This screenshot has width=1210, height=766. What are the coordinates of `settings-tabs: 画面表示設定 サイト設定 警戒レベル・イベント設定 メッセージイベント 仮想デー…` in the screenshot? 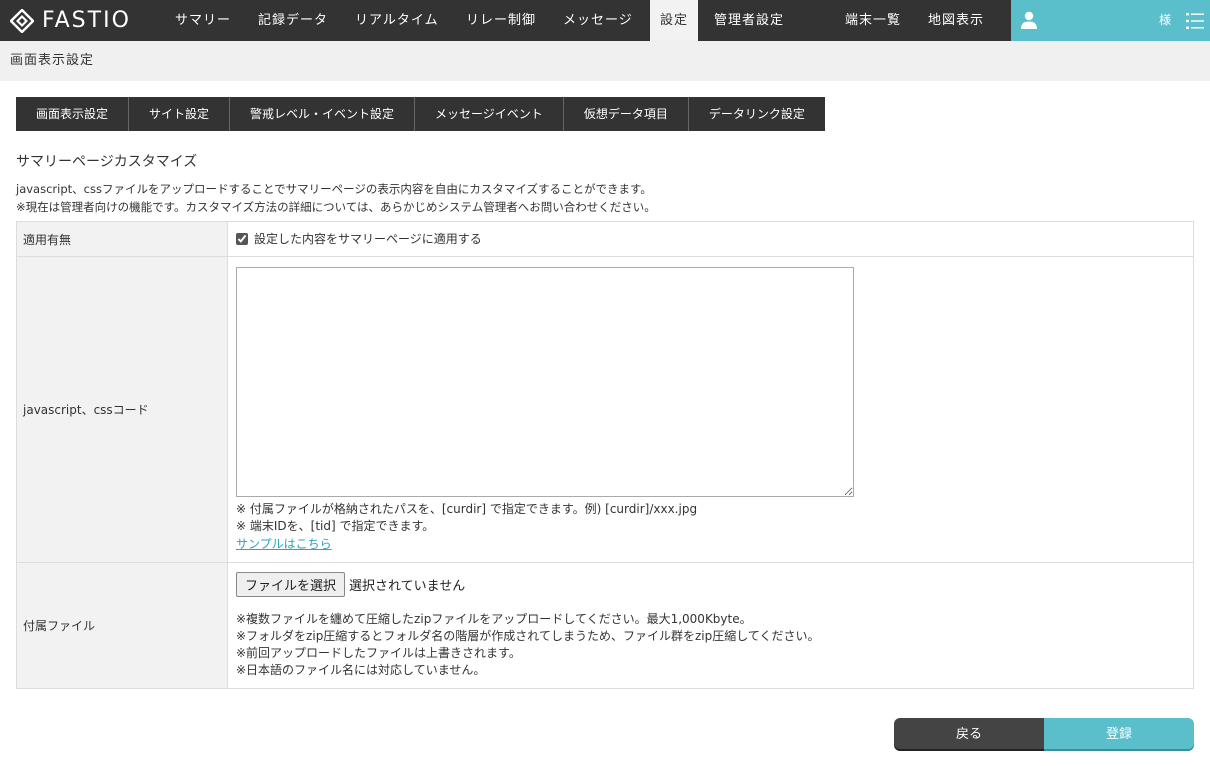 It's located at (420, 114).